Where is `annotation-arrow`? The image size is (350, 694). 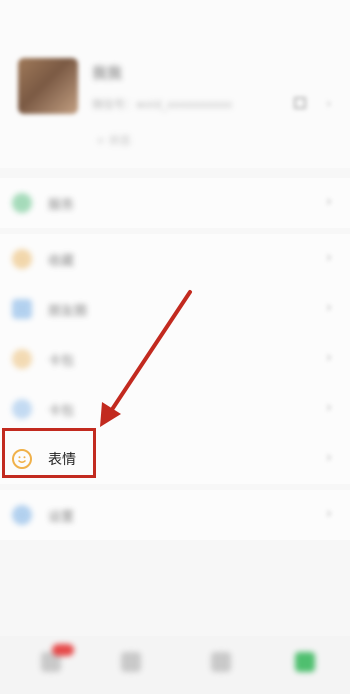
annotation-arrow is located at coordinates (146, 358).